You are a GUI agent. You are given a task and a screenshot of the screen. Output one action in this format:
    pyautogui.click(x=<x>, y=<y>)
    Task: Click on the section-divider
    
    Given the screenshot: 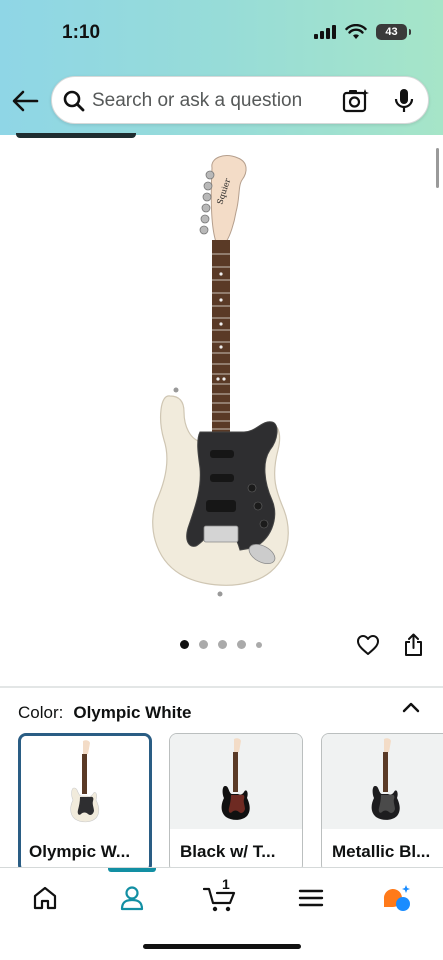 What is the action you would take?
    pyautogui.click(x=221, y=687)
    